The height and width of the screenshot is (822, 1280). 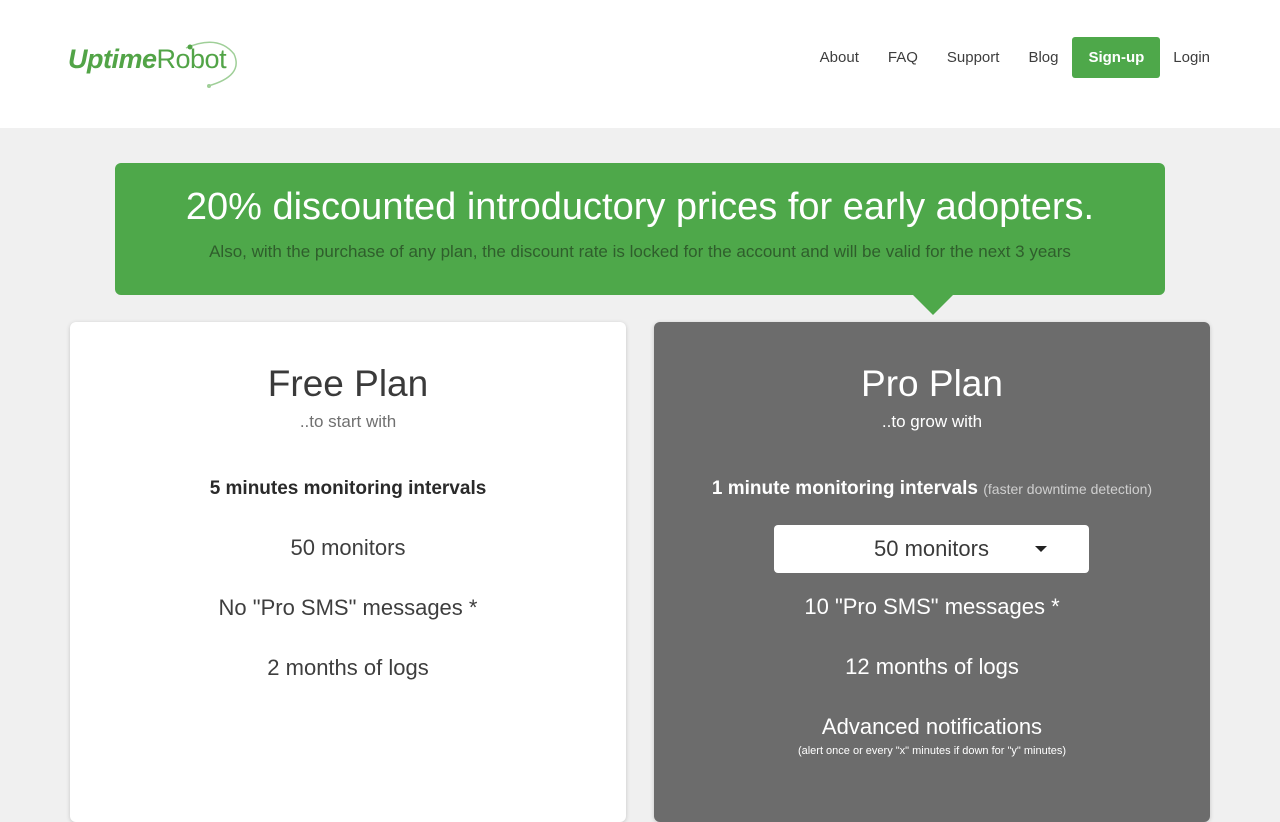 What do you see at coordinates (348, 607) in the screenshot?
I see `free-plan-sms: No "Pro SMS" messages *` at bounding box center [348, 607].